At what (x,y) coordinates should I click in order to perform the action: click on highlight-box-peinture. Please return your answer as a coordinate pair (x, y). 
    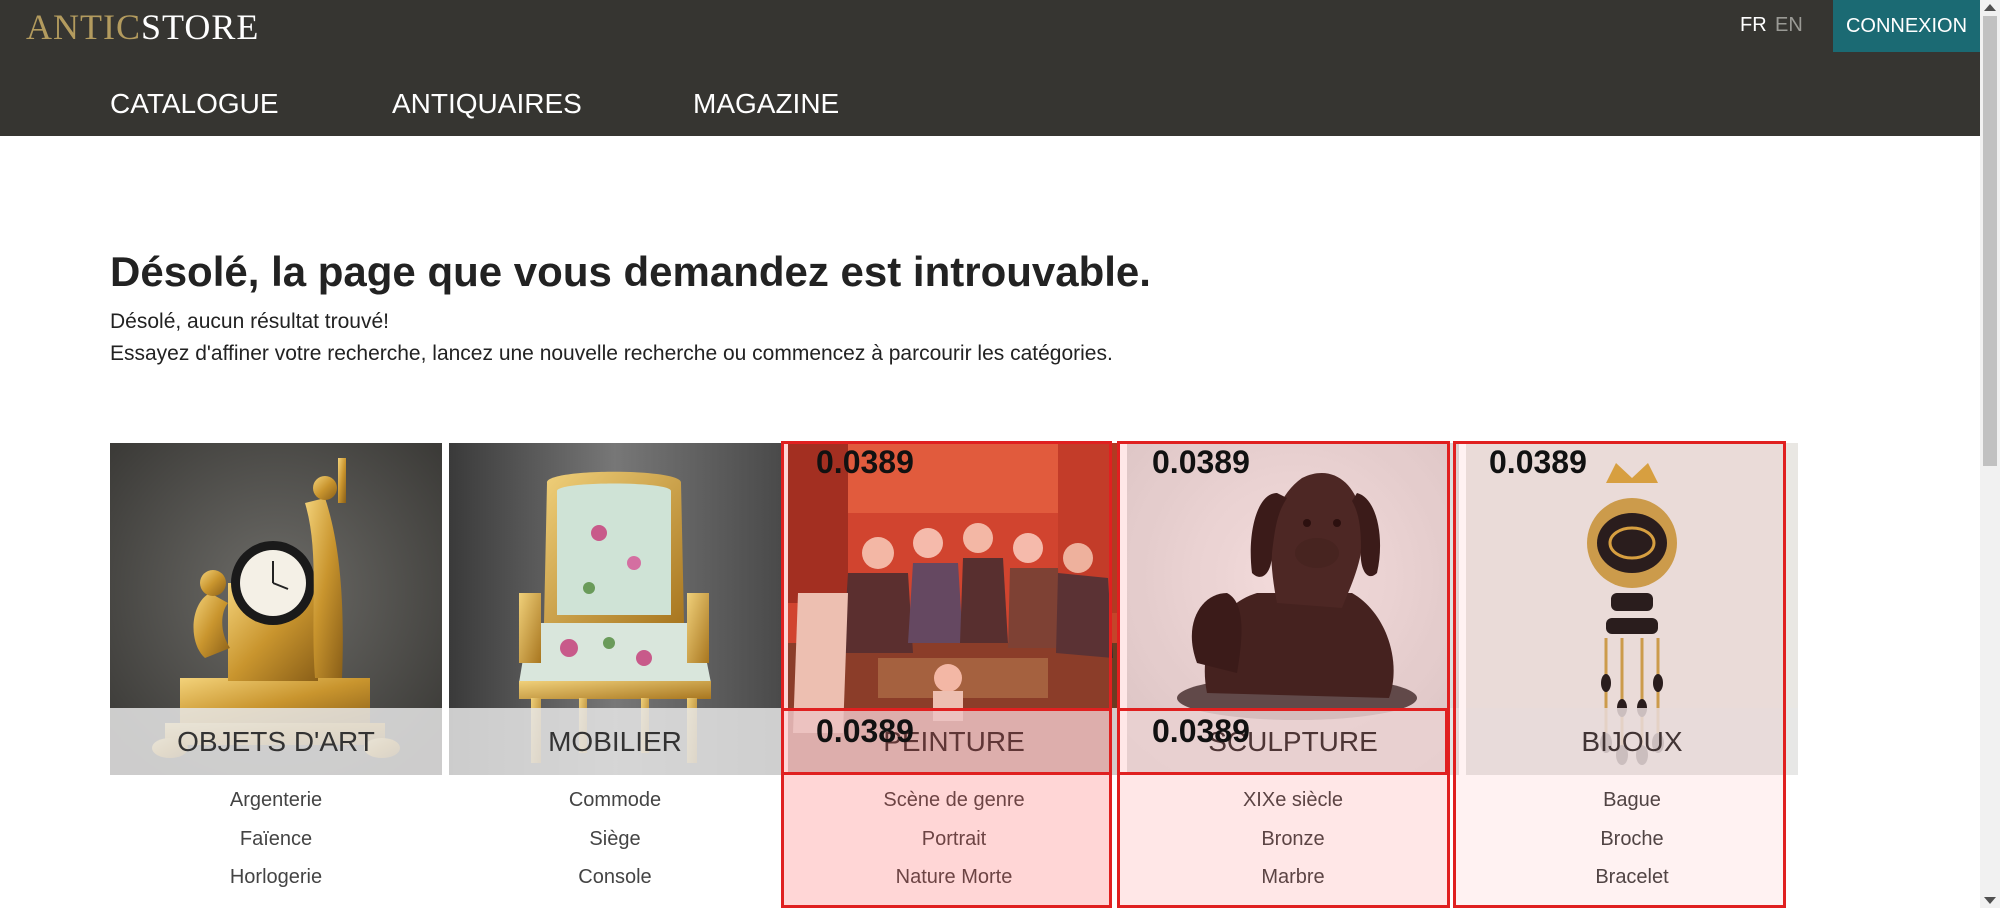
    Looking at the image, I should click on (946, 674).